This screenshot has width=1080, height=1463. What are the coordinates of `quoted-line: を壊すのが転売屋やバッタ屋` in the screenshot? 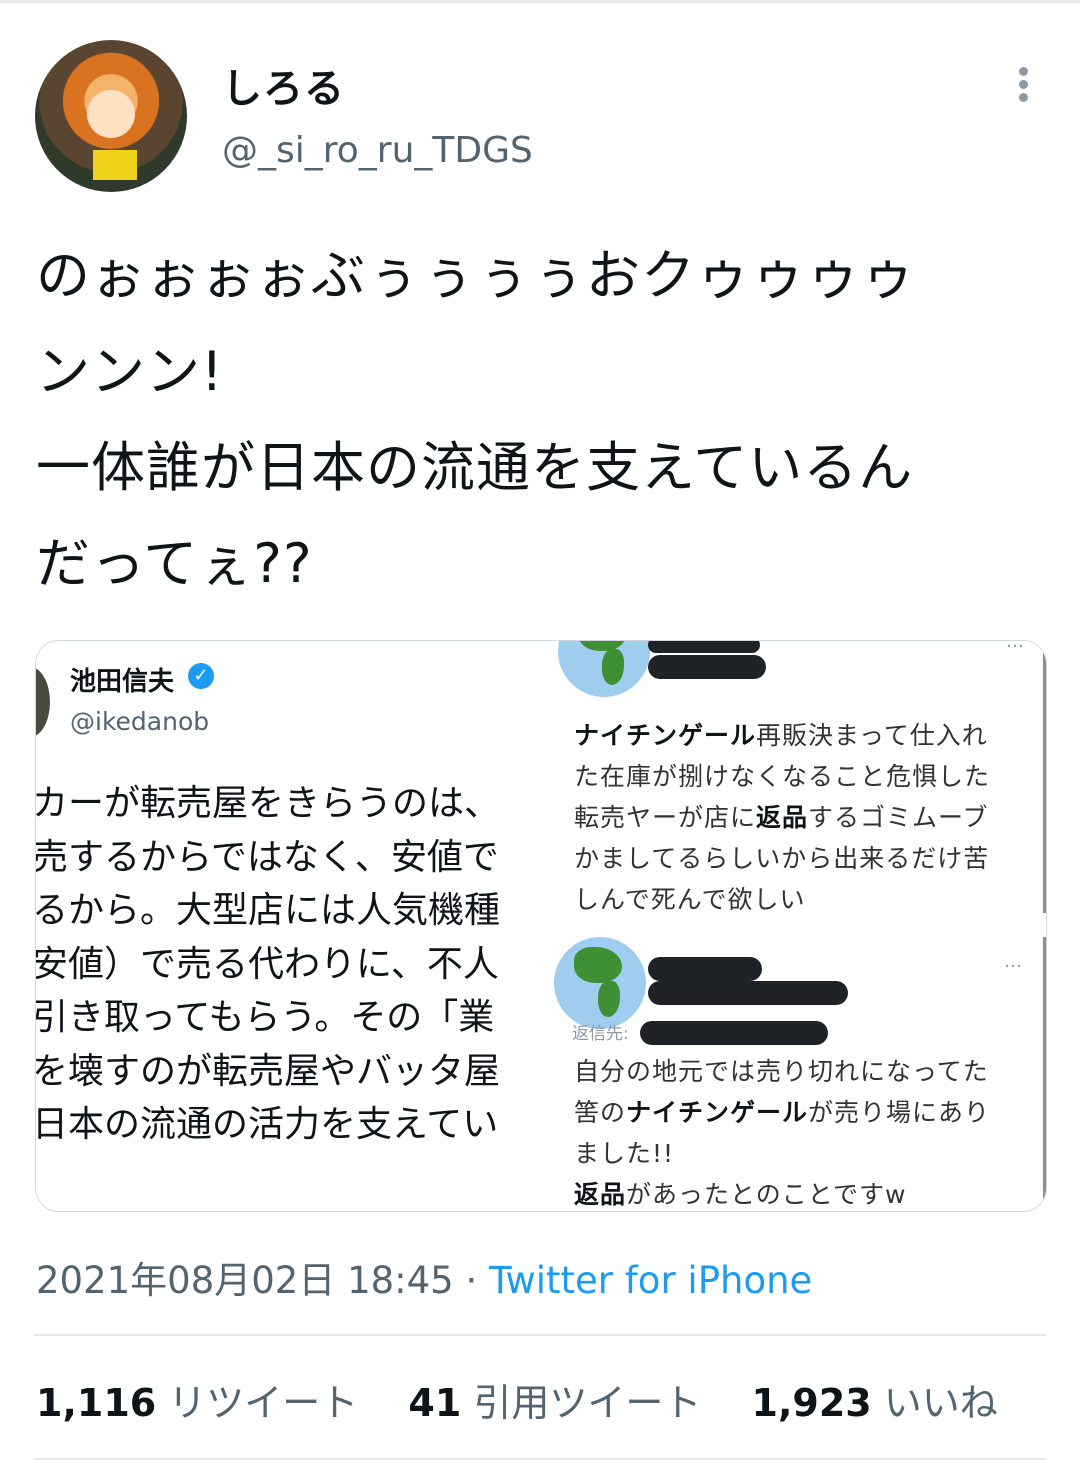 It's located at (268, 1071).